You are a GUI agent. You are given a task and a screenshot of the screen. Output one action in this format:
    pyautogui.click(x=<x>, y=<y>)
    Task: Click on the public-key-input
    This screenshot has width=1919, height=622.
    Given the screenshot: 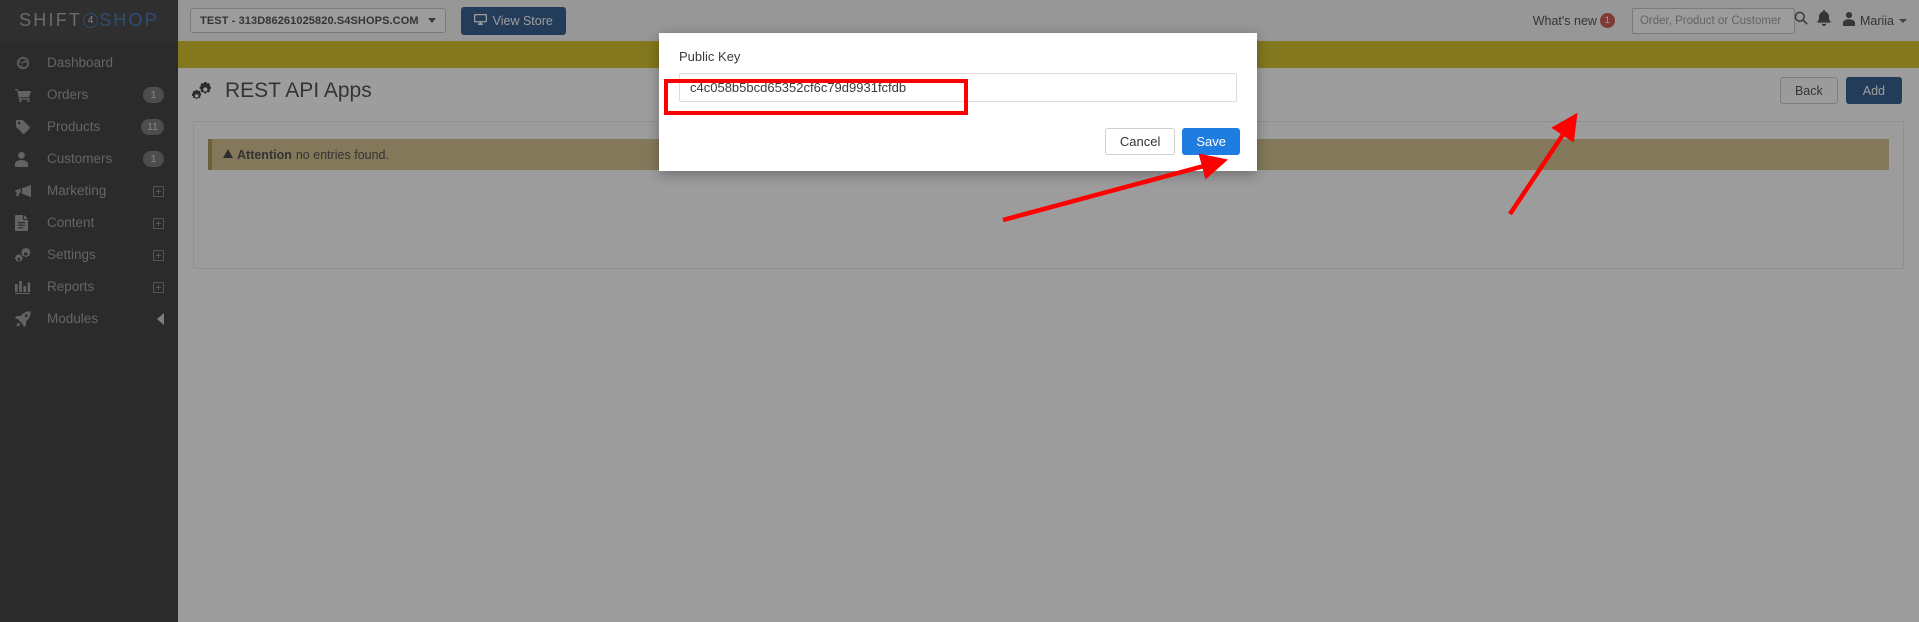 What is the action you would take?
    pyautogui.click(x=958, y=87)
    